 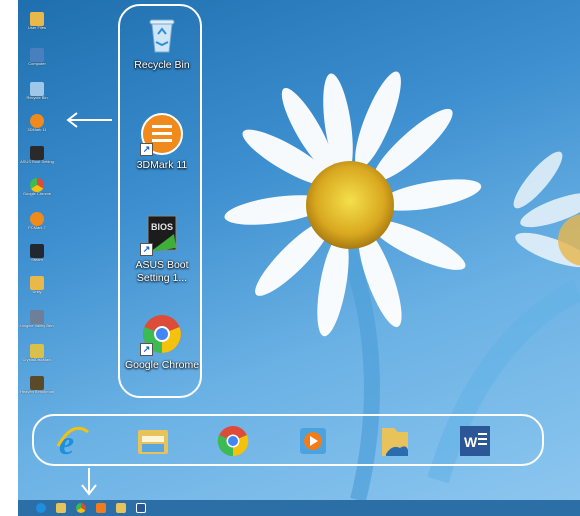 What do you see at coordinates (61, 508) in the screenshot?
I see `taskbar-small-file-explorer-icon` at bounding box center [61, 508].